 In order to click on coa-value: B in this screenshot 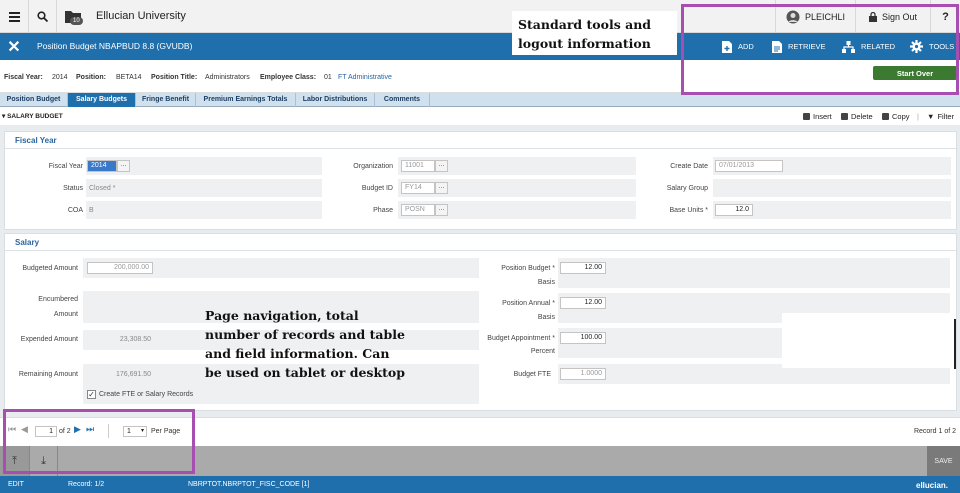, I will do `click(91, 210)`.